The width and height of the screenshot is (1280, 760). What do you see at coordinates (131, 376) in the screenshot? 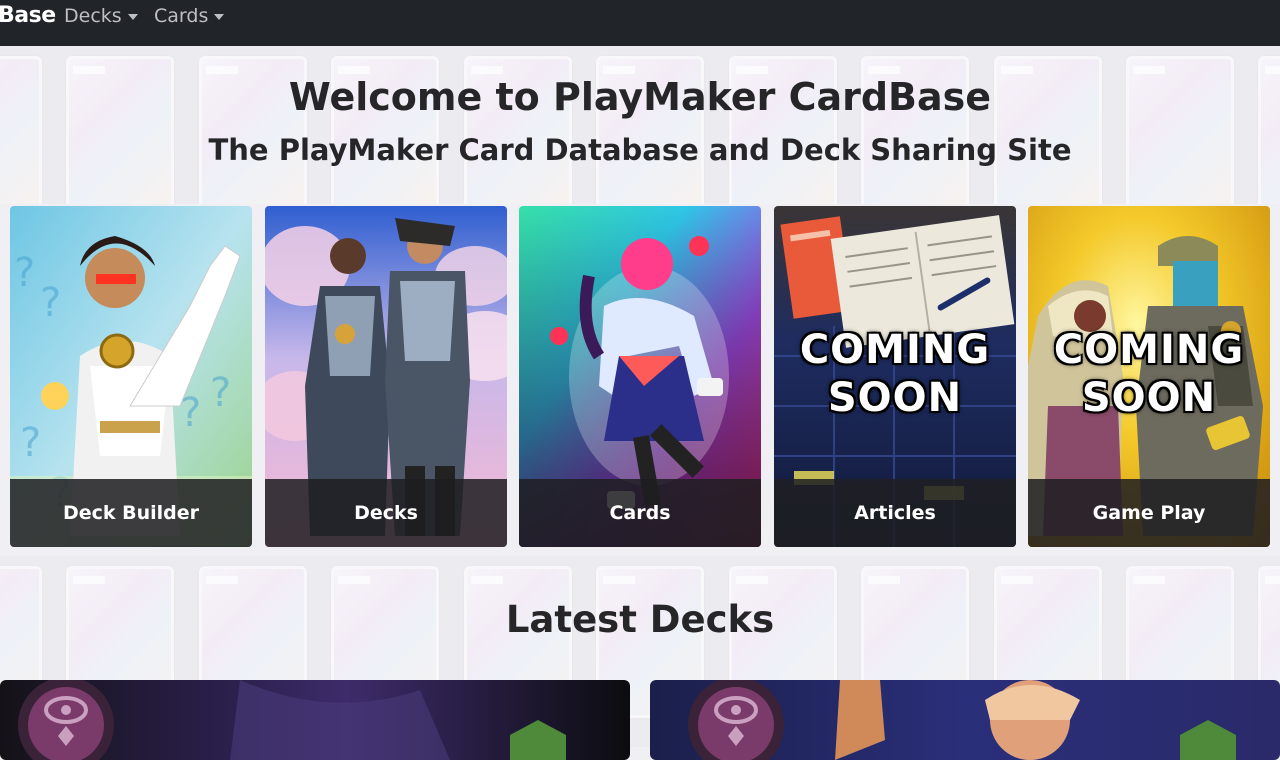
I see `tile-deck-builder: ?? ?? ?? Deck Builder` at bounding box center [131, 376].